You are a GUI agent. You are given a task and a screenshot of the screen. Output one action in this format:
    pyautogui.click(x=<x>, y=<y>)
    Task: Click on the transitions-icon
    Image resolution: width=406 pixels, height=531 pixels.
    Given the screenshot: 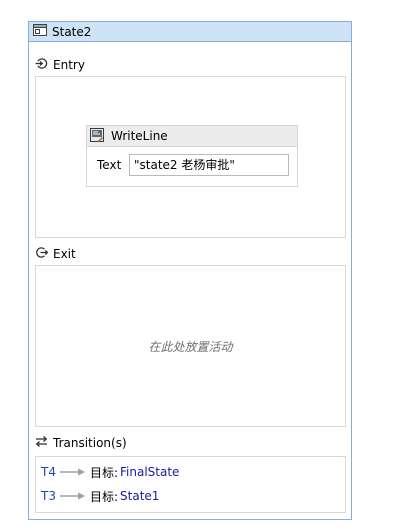 What is the action you would take?
    pyautogui.click(x=41, y=443)
    